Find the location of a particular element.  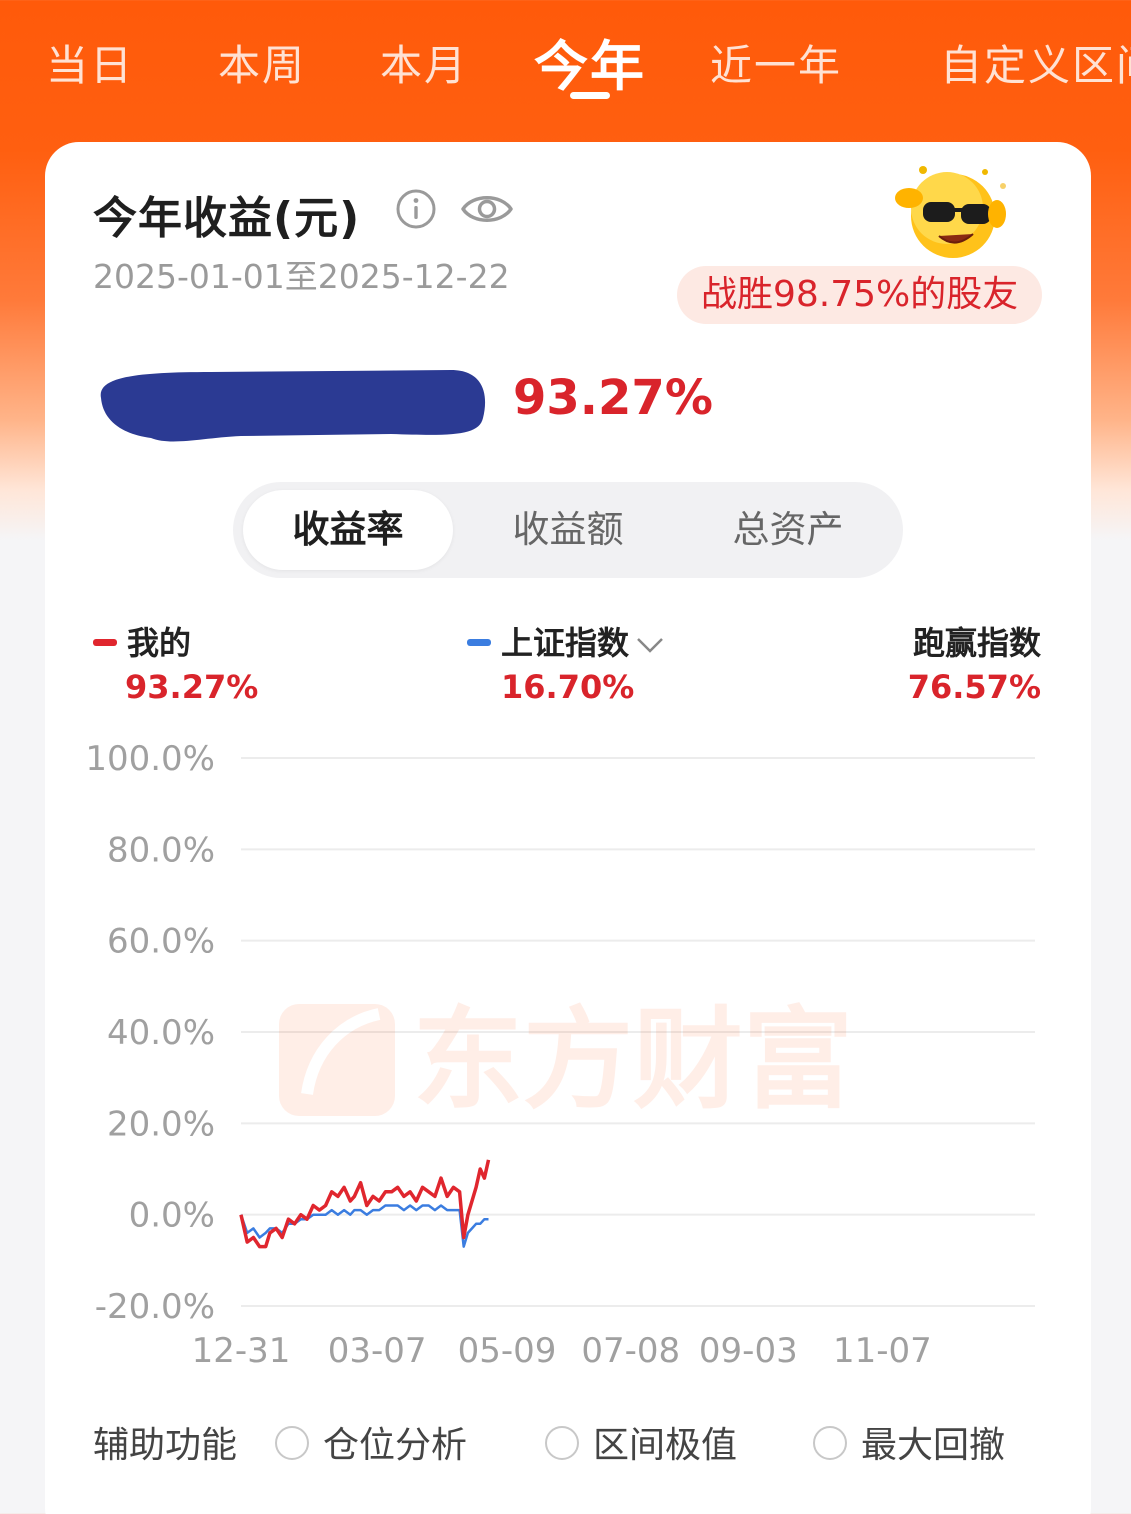

metric-segmented-control: 收益率 收益额 总资产 is located at coordinates (568, 530).